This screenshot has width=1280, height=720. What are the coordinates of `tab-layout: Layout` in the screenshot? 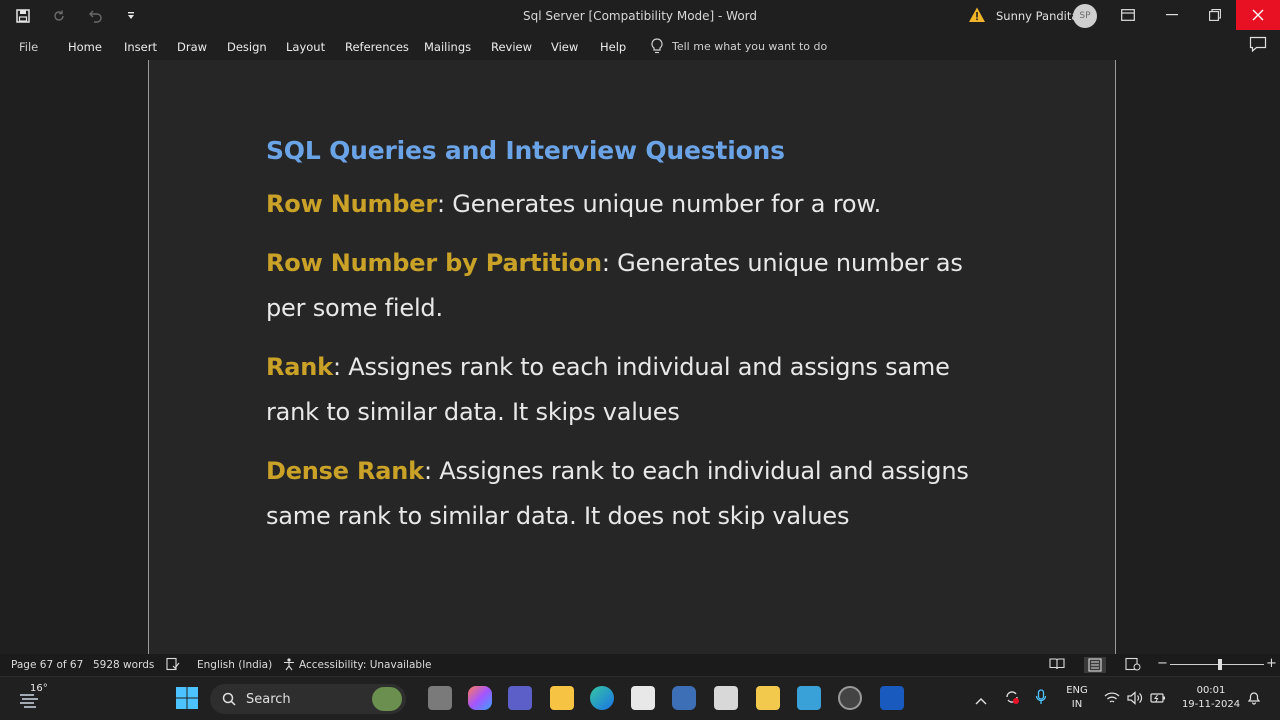 It's located at (305, 47).